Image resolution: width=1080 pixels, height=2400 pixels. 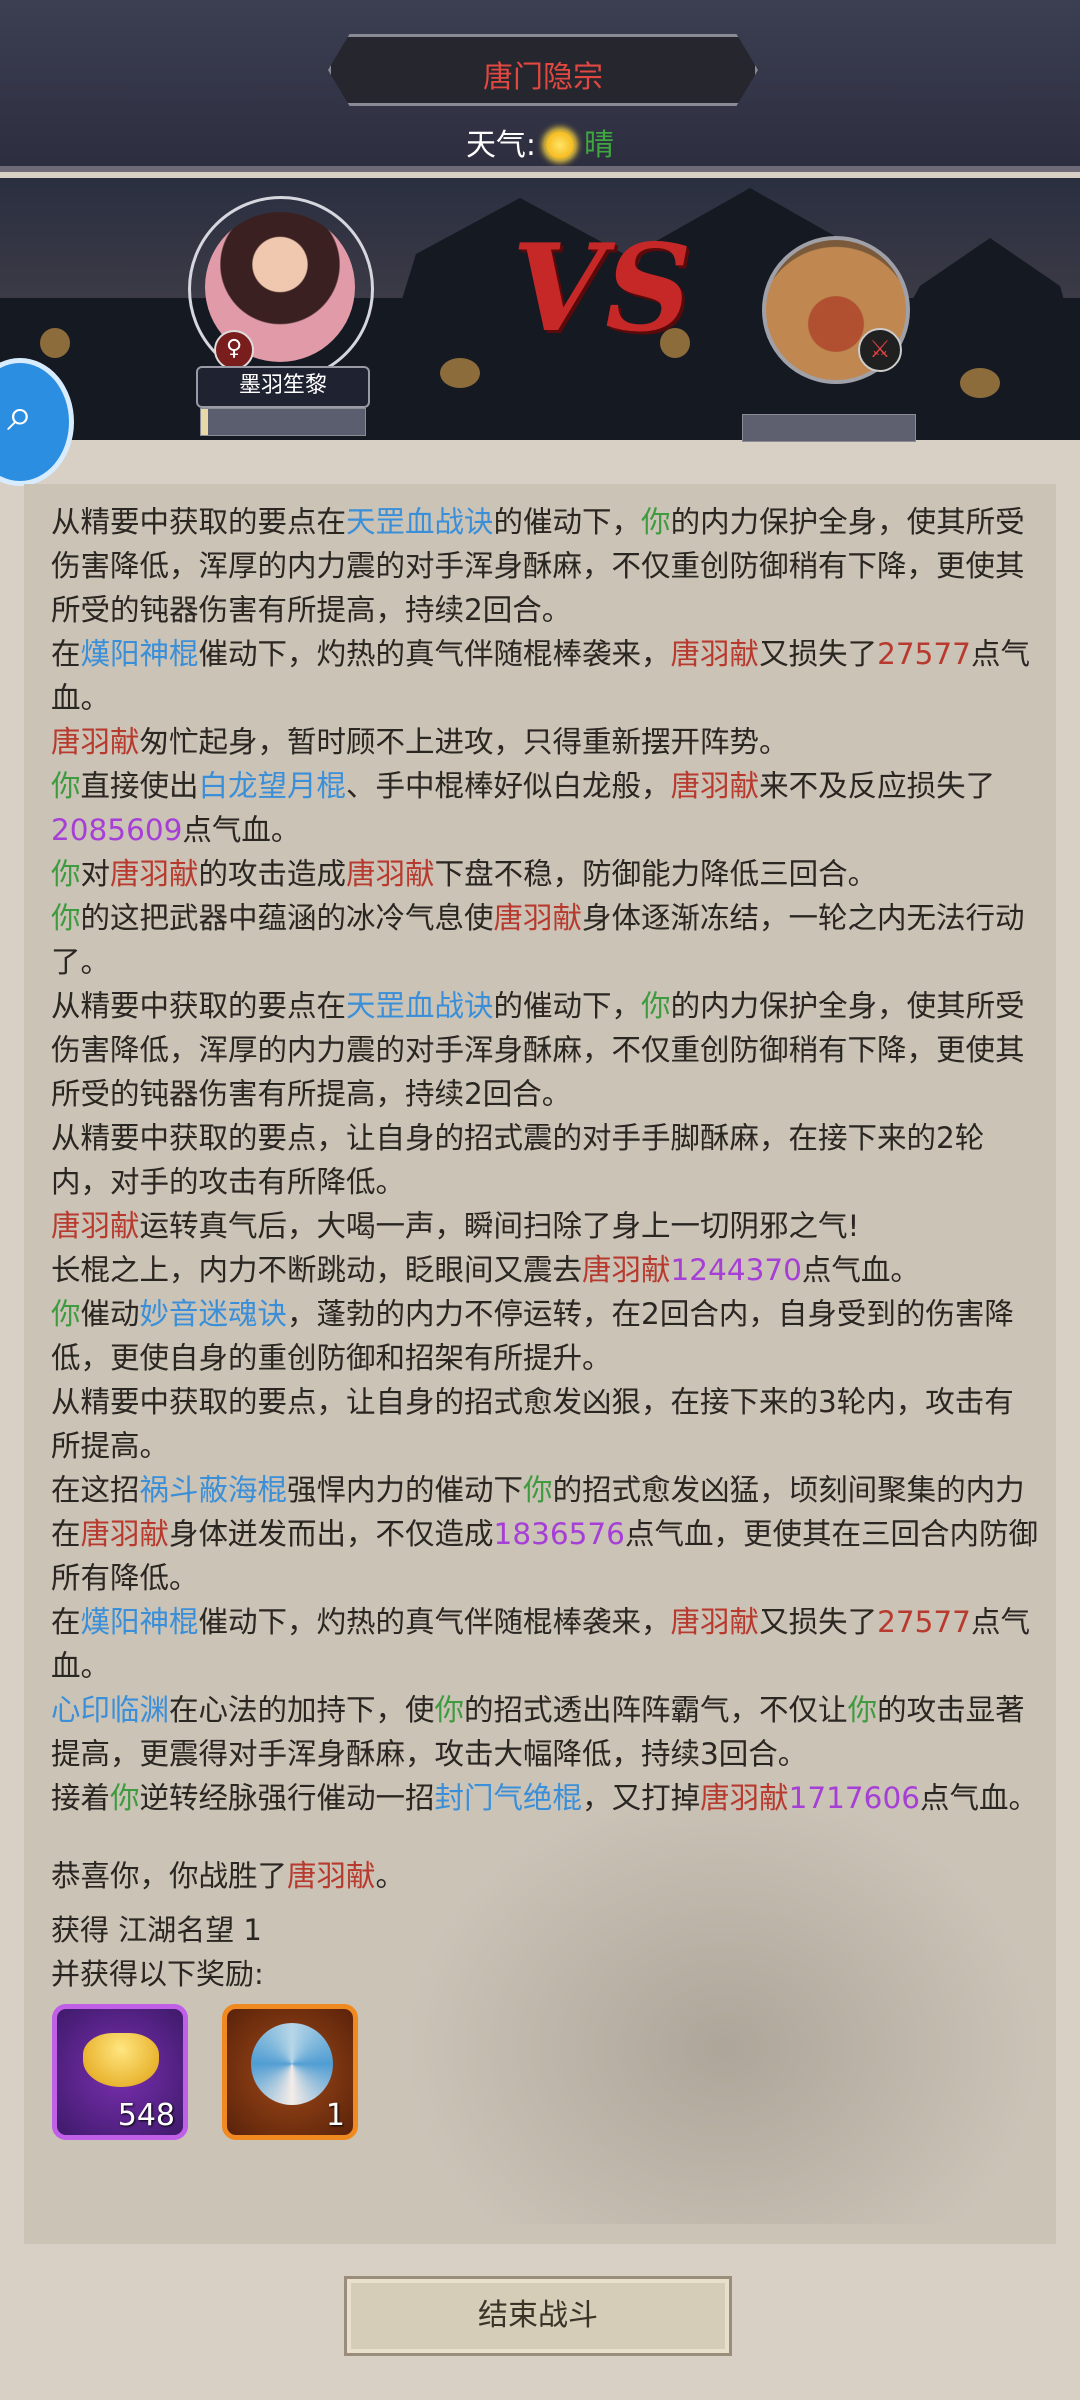 What do you see at coordinates (602, 288) in the screenshot?
I see `vs-emblem: VS` at bounding box center [602, 288].